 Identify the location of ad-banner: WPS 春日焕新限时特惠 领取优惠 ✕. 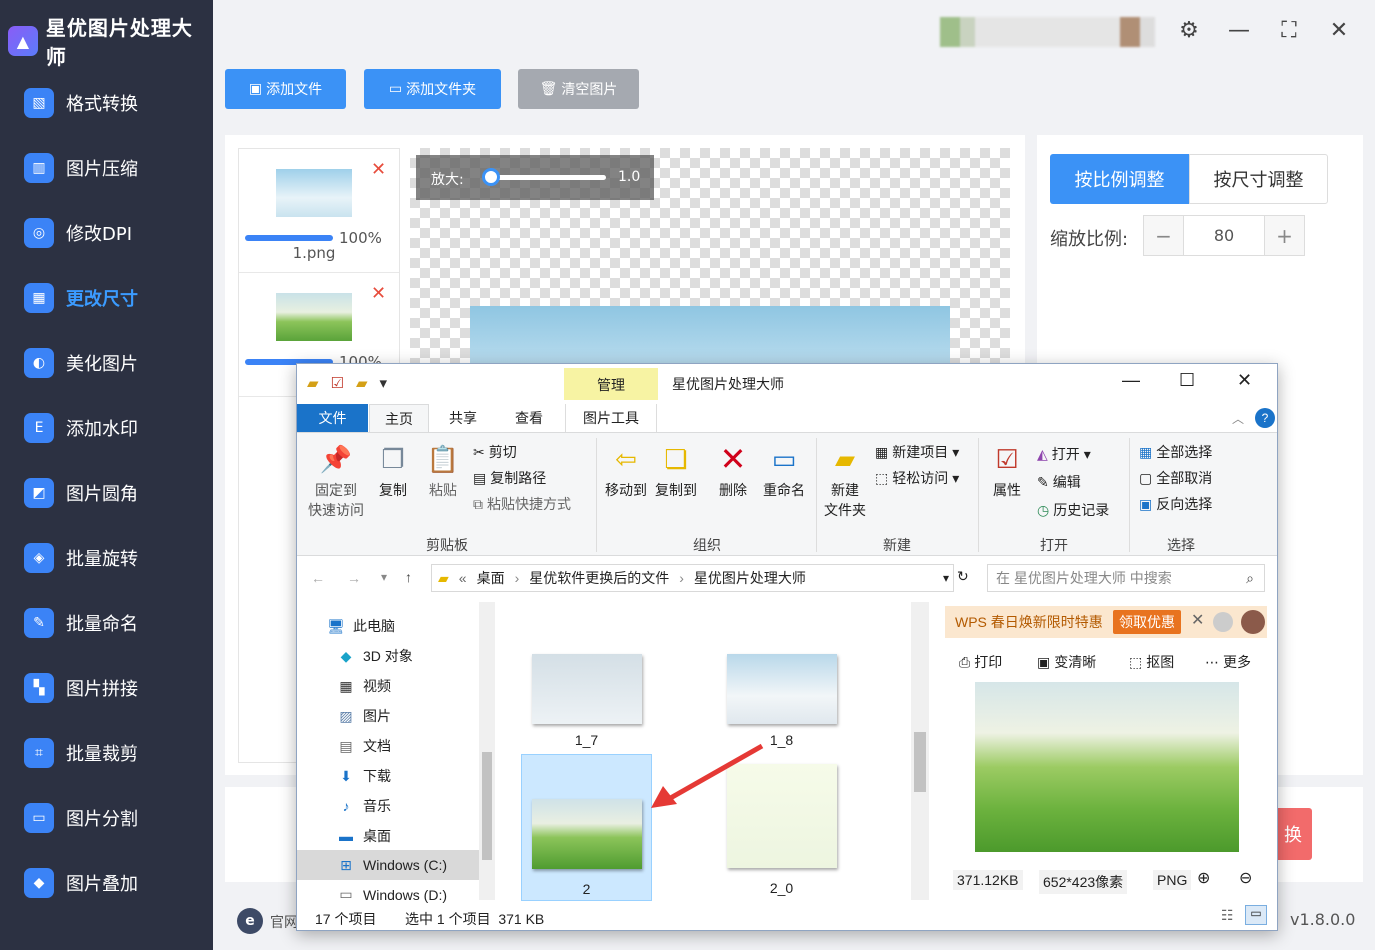
(1106, 622).